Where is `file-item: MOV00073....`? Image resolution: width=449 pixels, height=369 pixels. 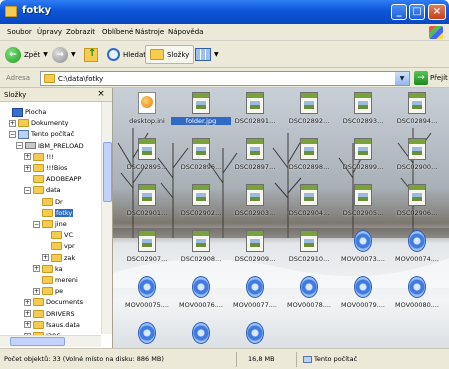 file-item: MOV00073.... is located at coordinates (363, 250).